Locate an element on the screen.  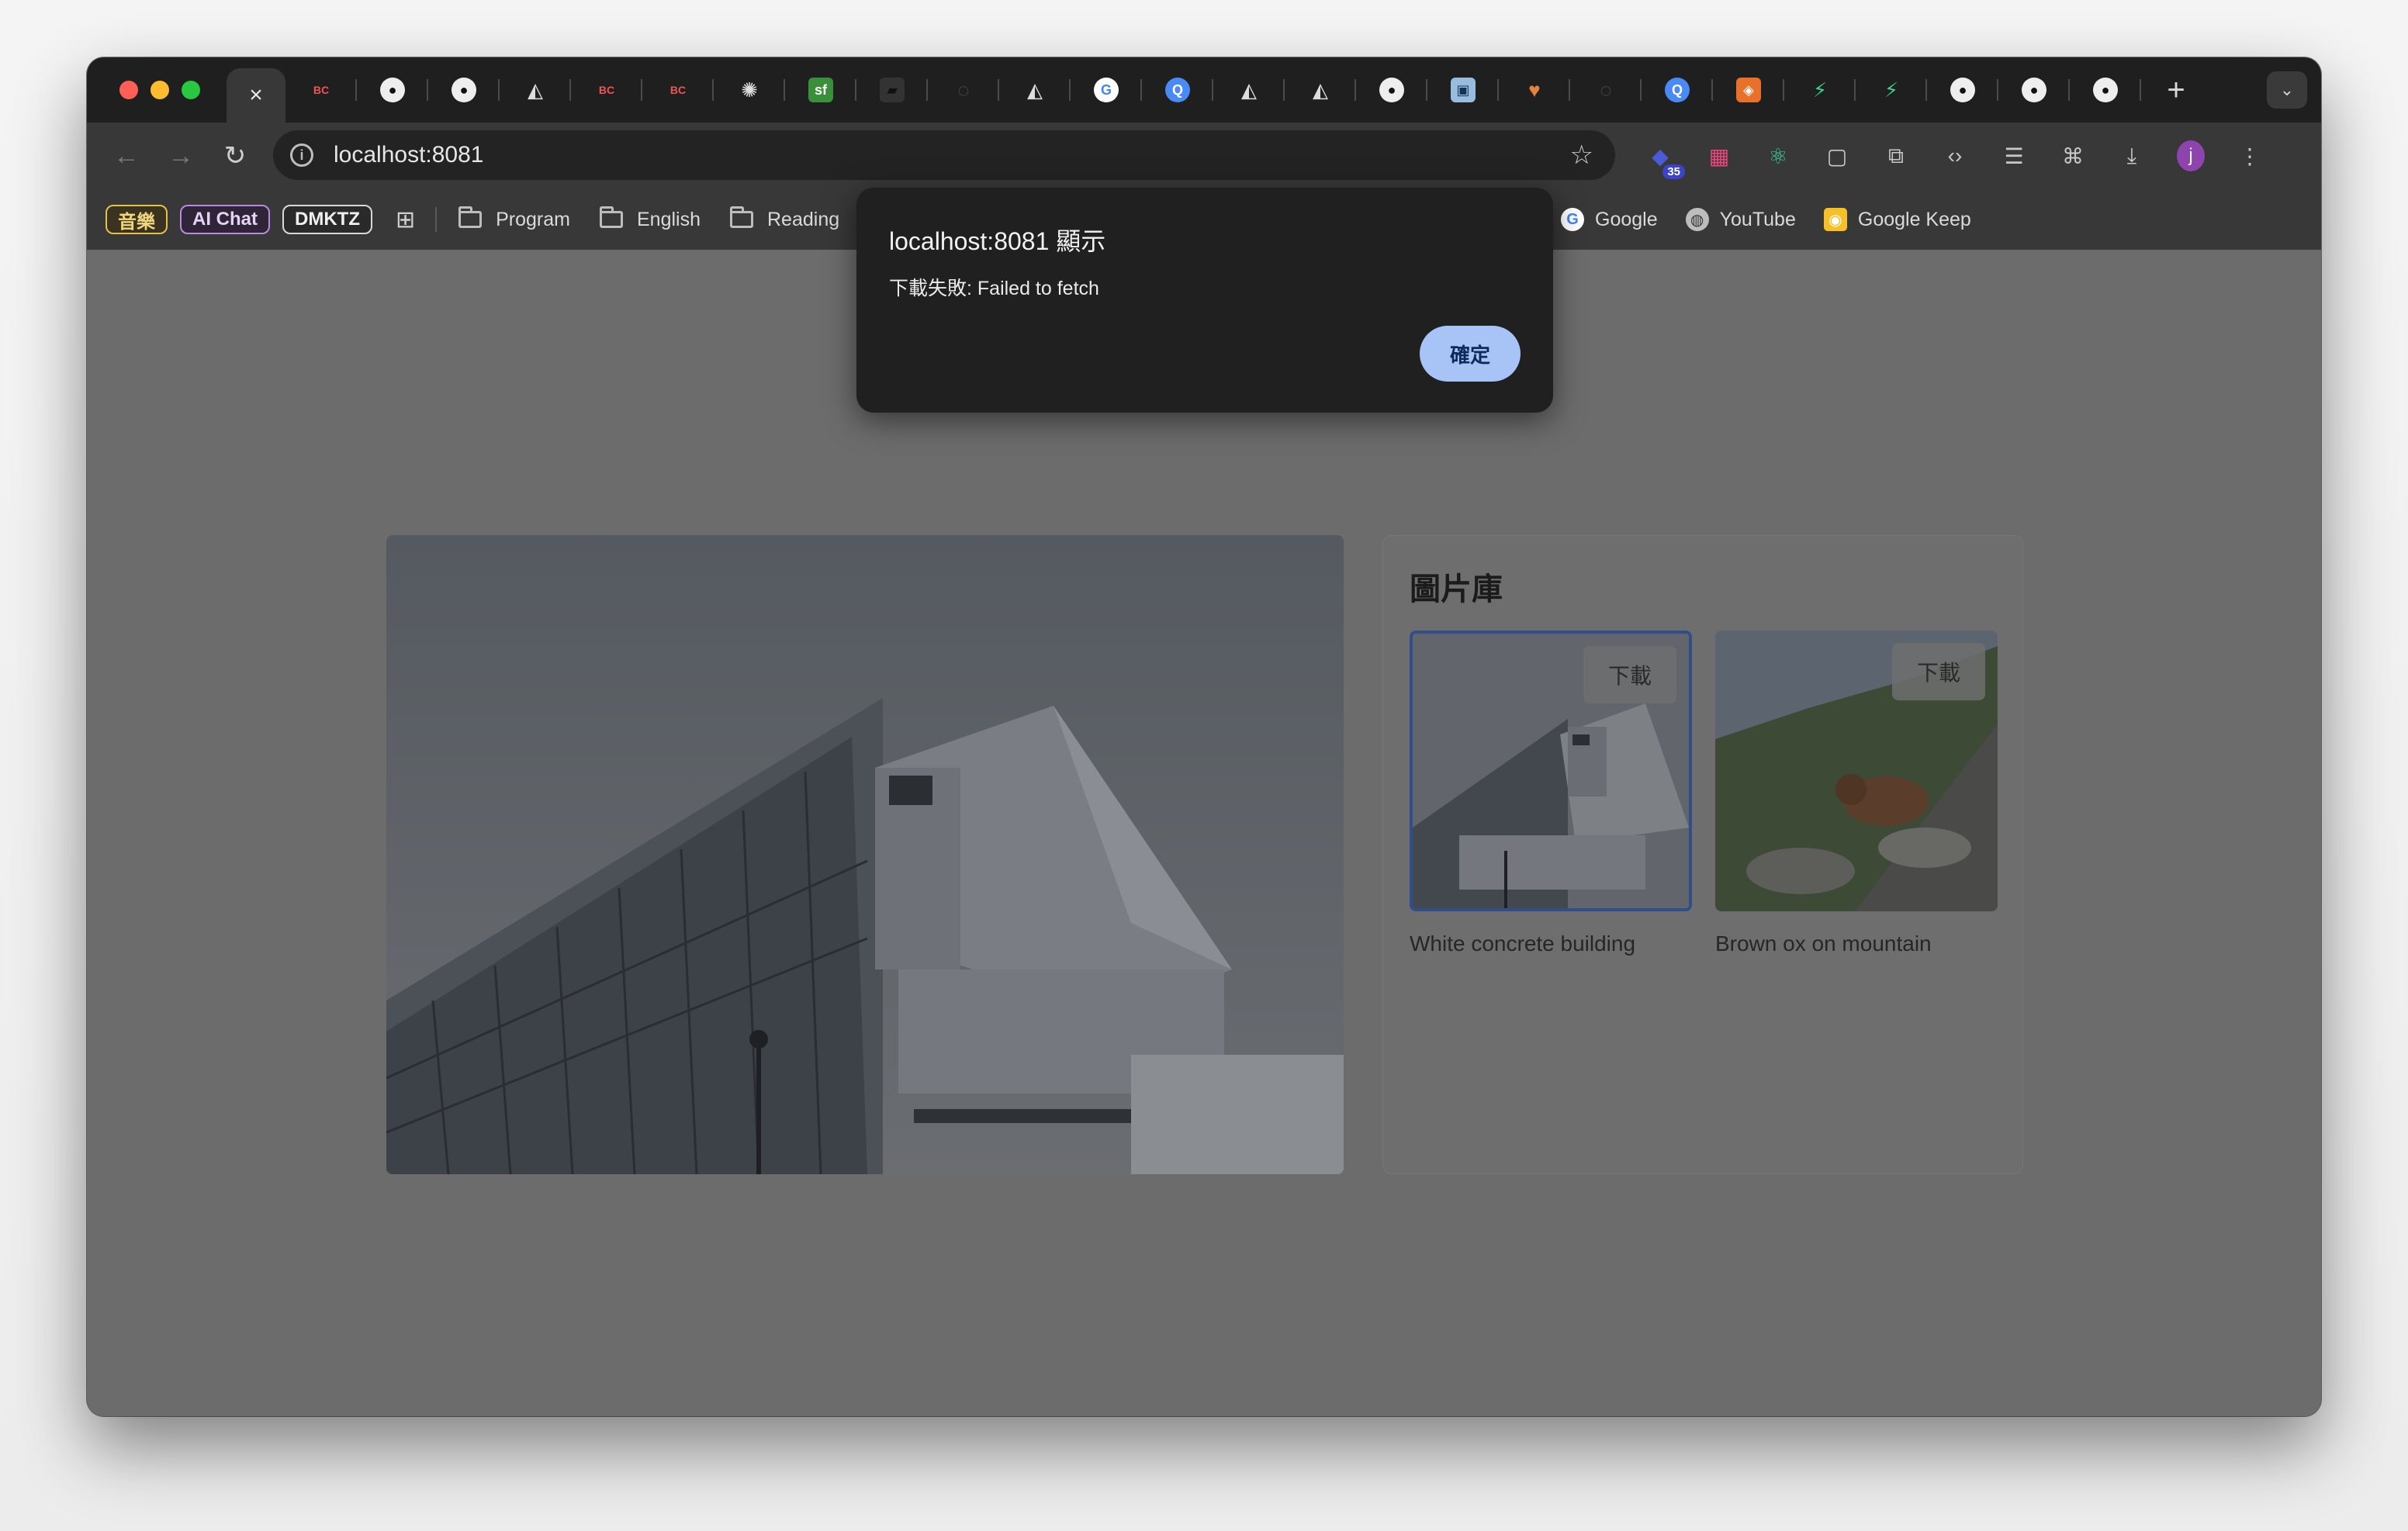
tab: sf is located at coordinates (821, 90).